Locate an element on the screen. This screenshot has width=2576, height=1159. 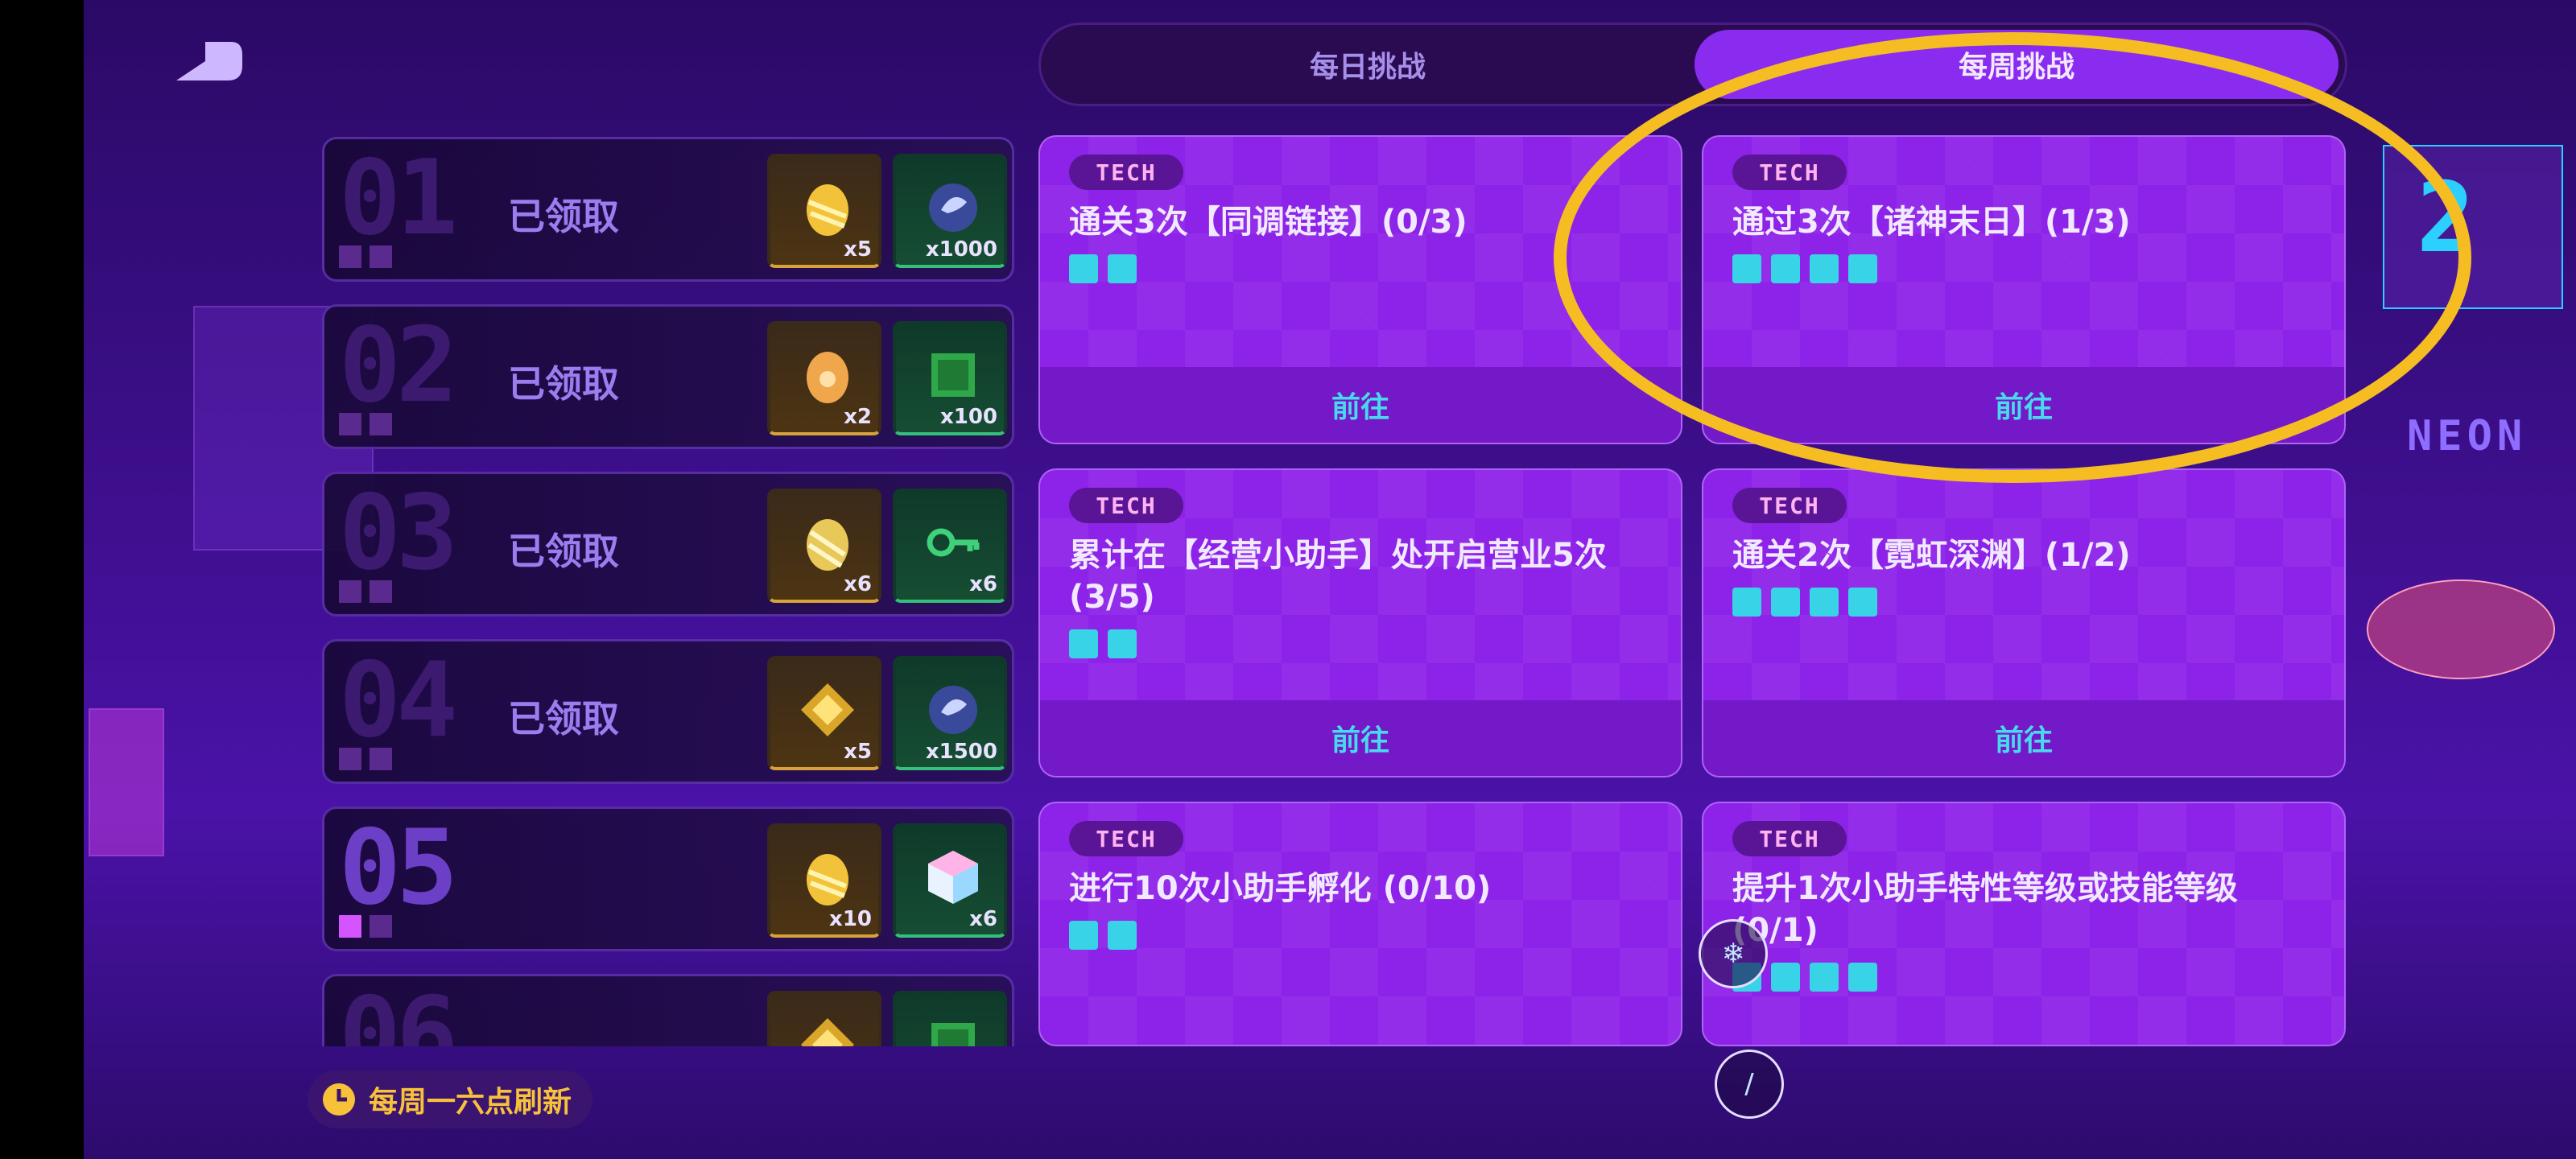
reward-row: 01 已领取 x5 x1000 is located at coordinates (668, 210).